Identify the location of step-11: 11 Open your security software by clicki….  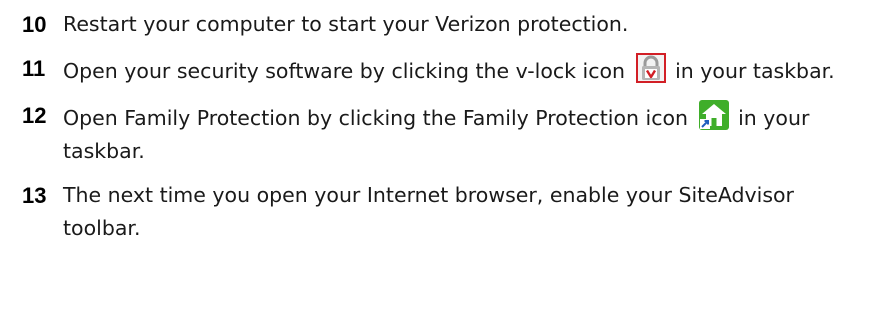
(442, 70).